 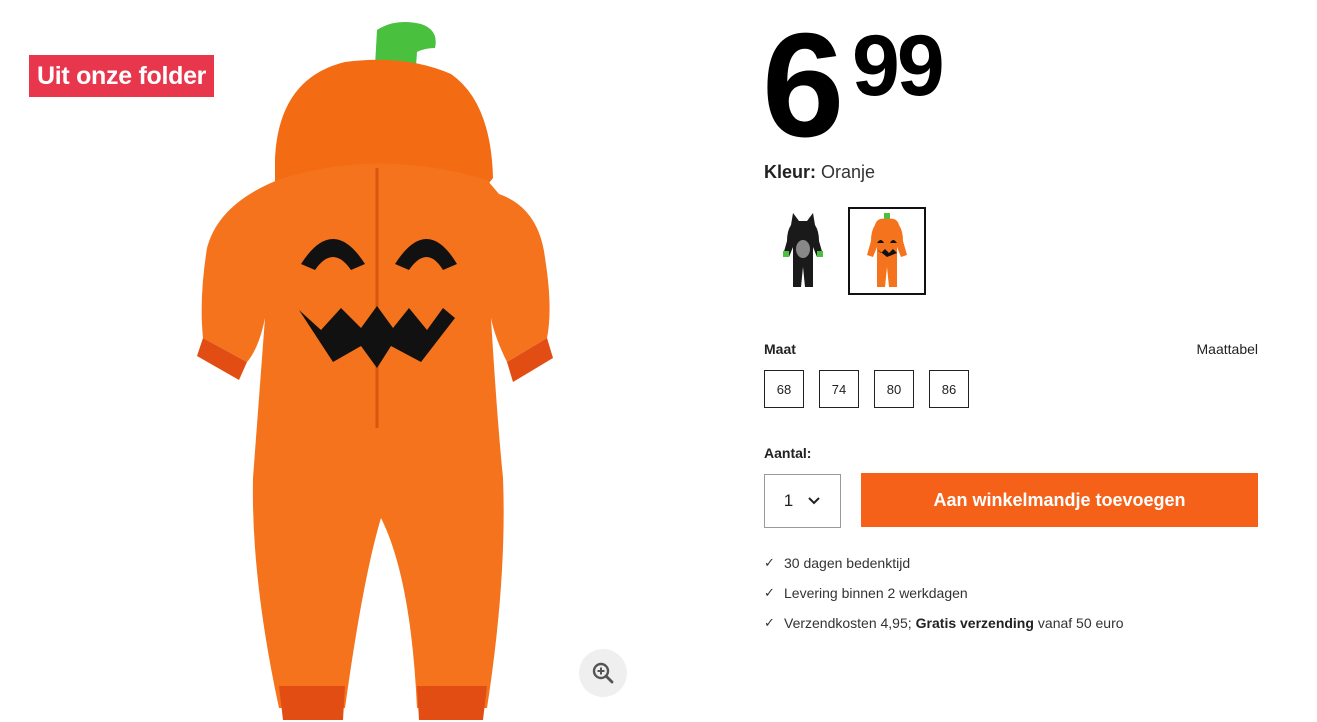 I want to click on price-euros: 6, so click(x=803, y=85).